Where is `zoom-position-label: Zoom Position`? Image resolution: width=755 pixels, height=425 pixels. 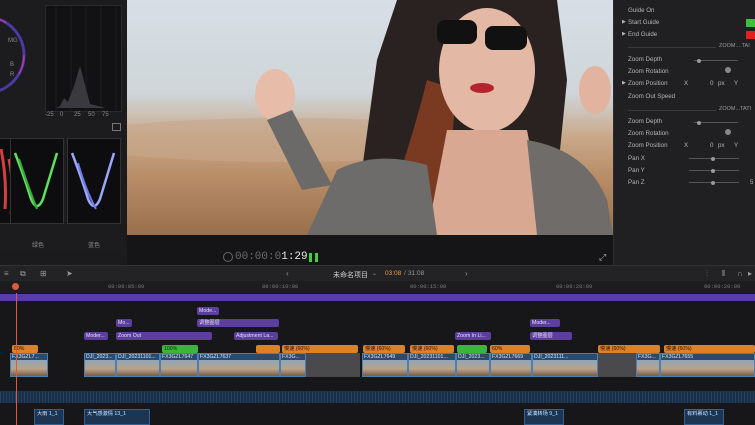 zoom-position-label: Zoom Position is located at coordinates (648, 145).